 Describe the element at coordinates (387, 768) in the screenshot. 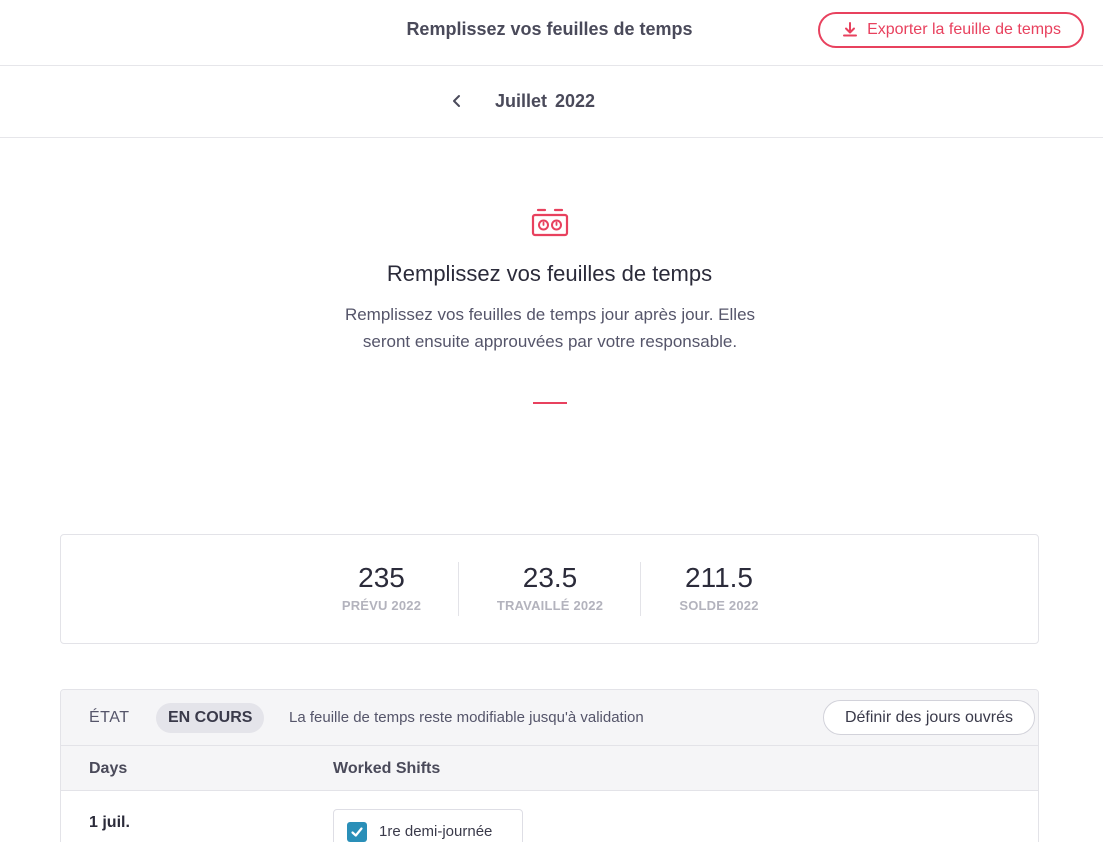

I see `column-header-worked-shifts: Worked Shifts` at that location.